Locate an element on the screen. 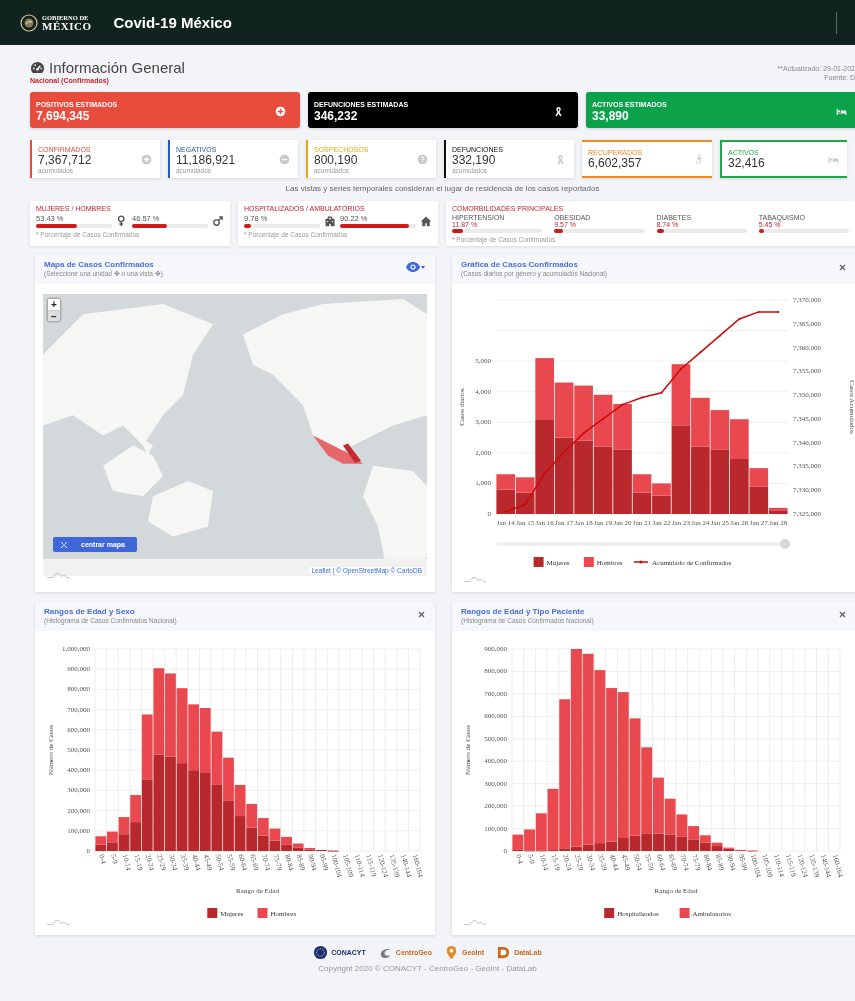  minus-icon is located at coordinates (284, 159).